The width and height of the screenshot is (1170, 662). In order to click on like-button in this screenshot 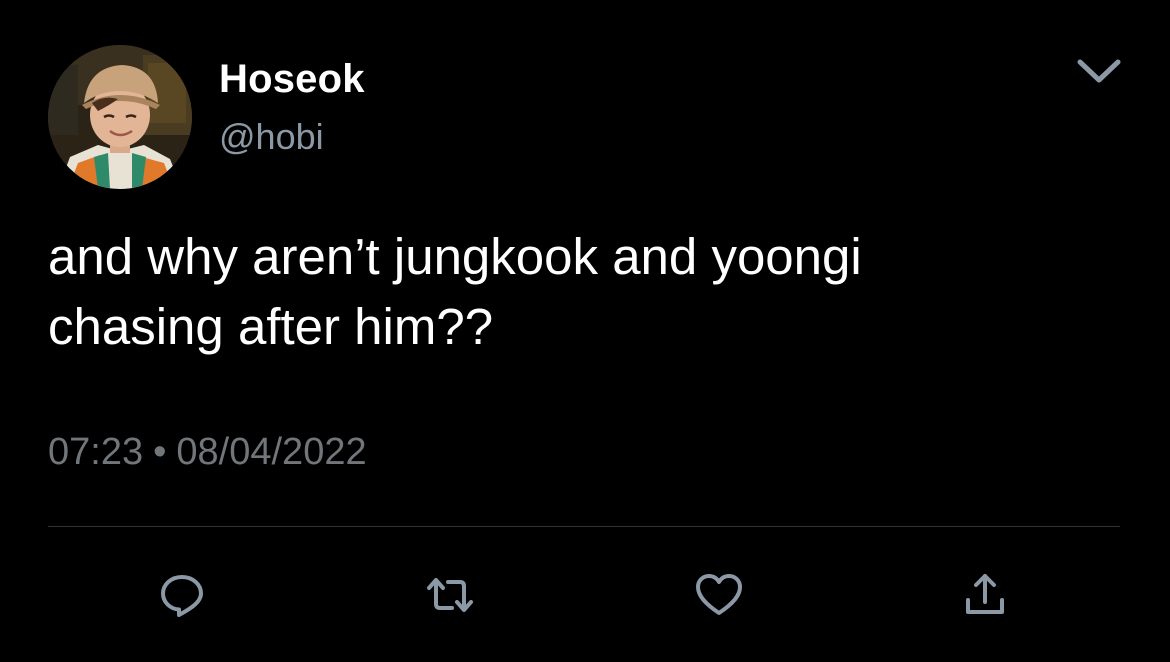, I will do `click(719, 595)`.